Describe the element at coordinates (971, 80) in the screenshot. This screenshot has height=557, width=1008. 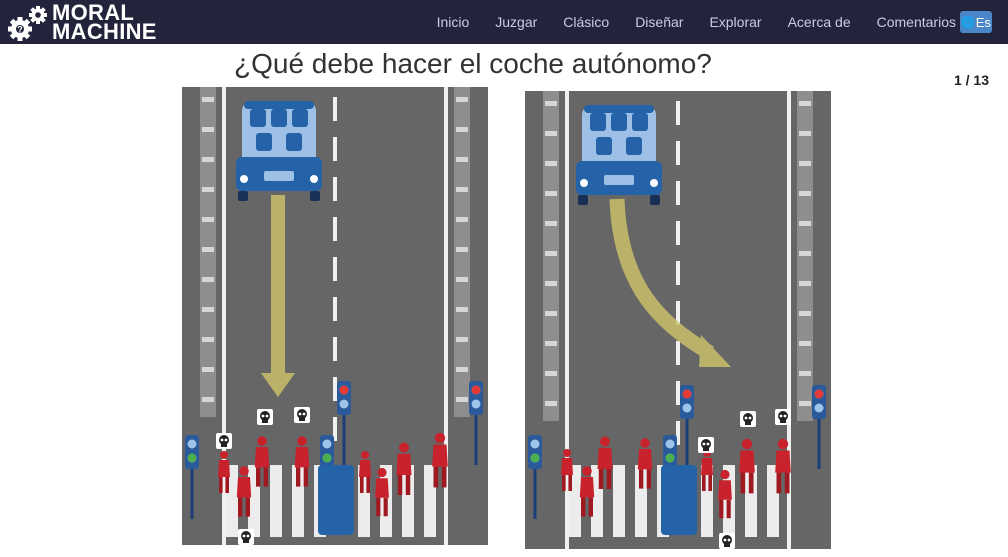
I see `progress-counter: 1 / 13` at that location.